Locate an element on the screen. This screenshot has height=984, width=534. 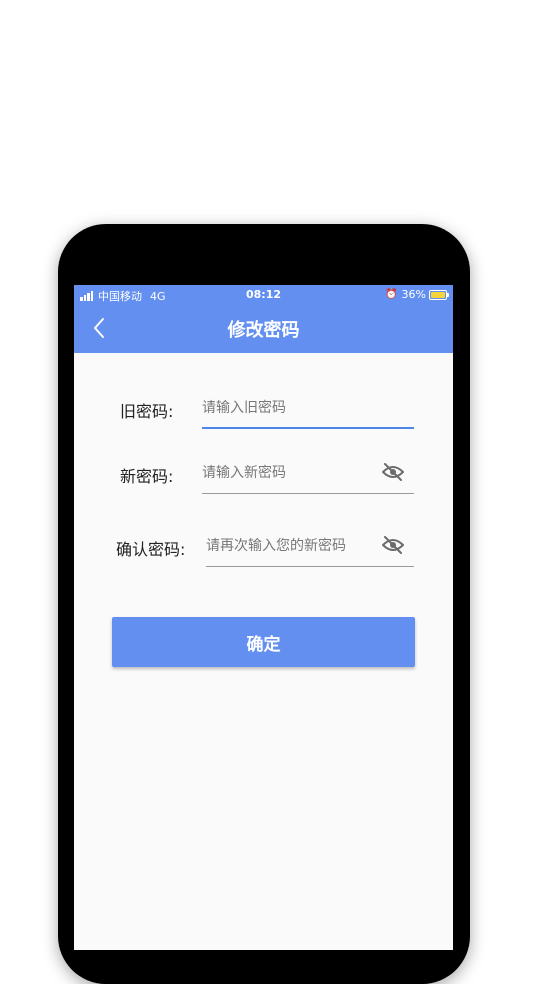
new-password-input is located at coordinates (287, 473).